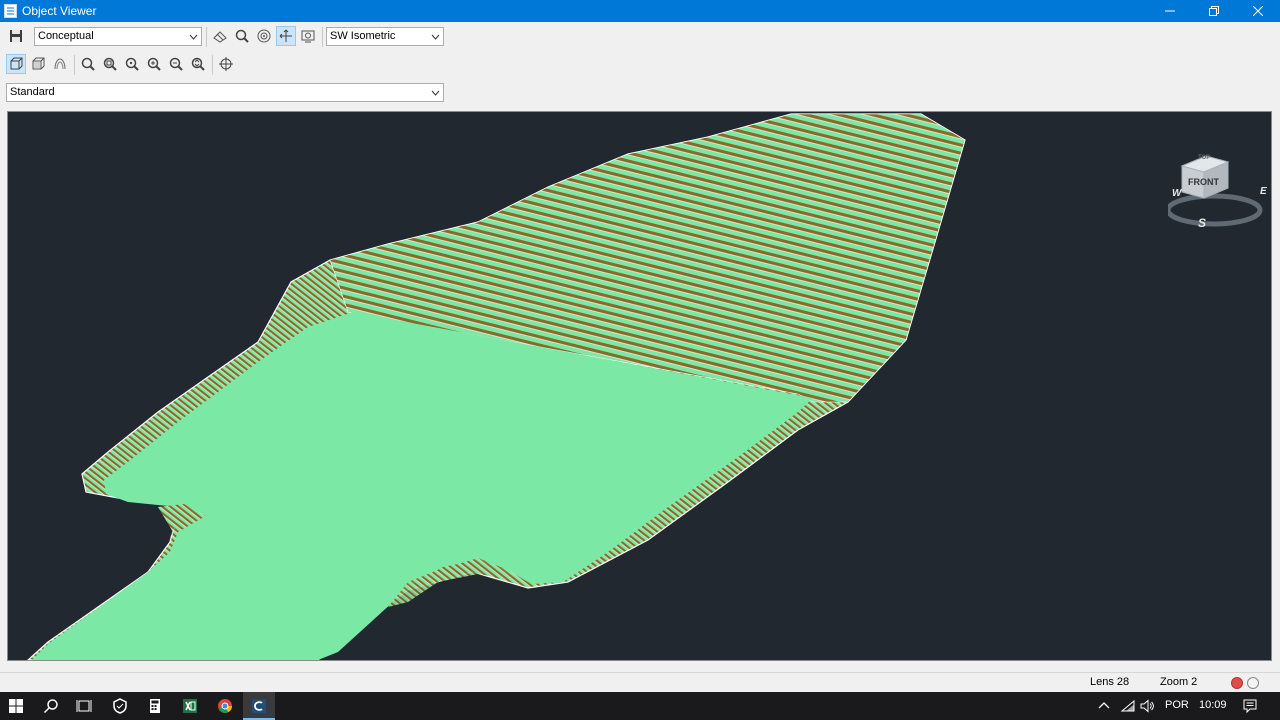 The image size is (1280, 720). Describe the element at coordinates (1263, 191) in the screenshot. I see `compass-e-label: E` at that location.